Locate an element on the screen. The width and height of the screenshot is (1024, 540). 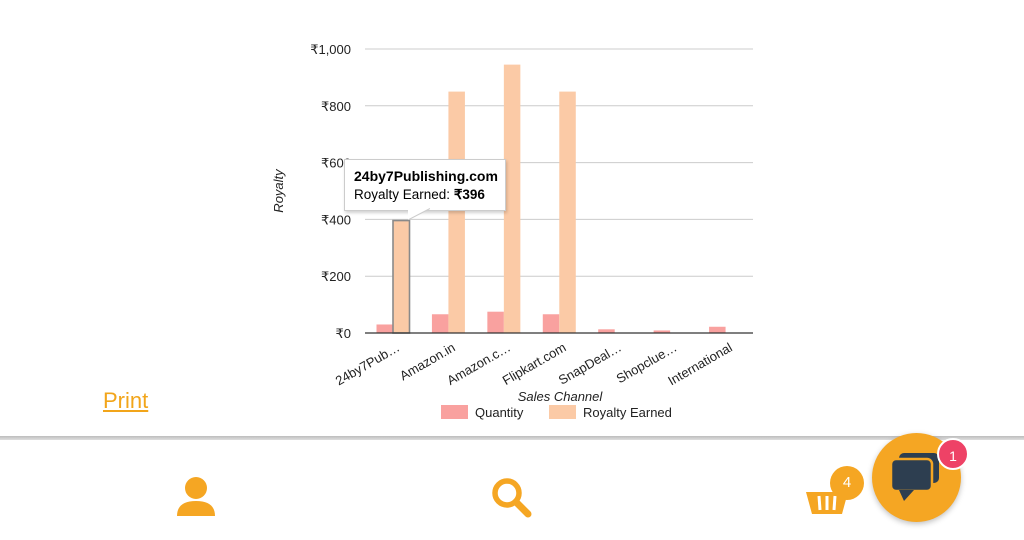
legend-label: Royalty Earned is located at coordinates (627, 412).